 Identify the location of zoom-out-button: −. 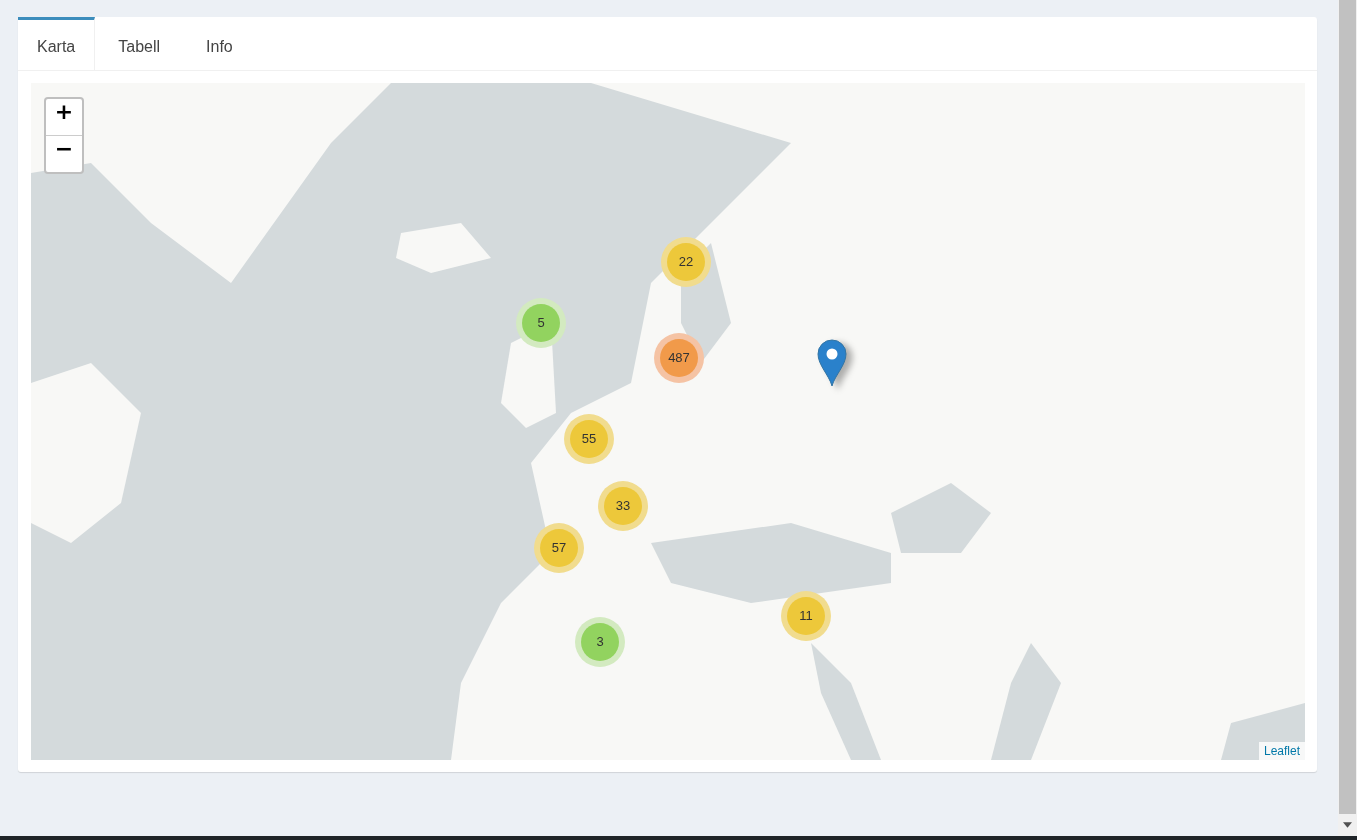
(64, 153).